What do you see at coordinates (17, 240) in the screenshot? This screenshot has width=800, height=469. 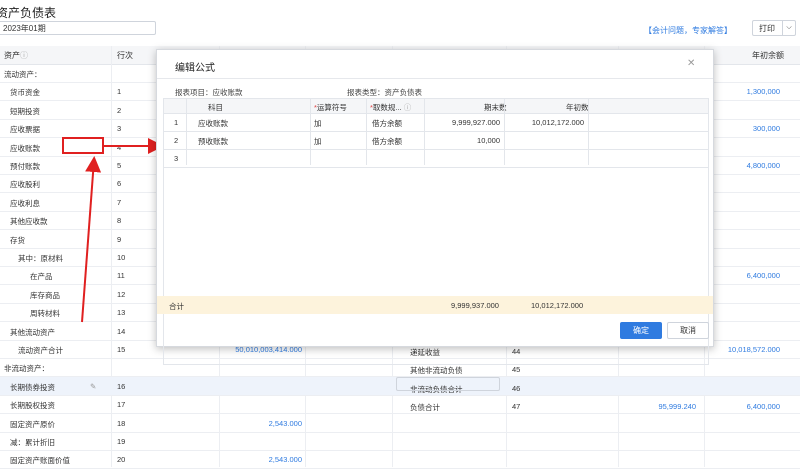 I see `row-label: 存货` at bounding box center [17, 240].